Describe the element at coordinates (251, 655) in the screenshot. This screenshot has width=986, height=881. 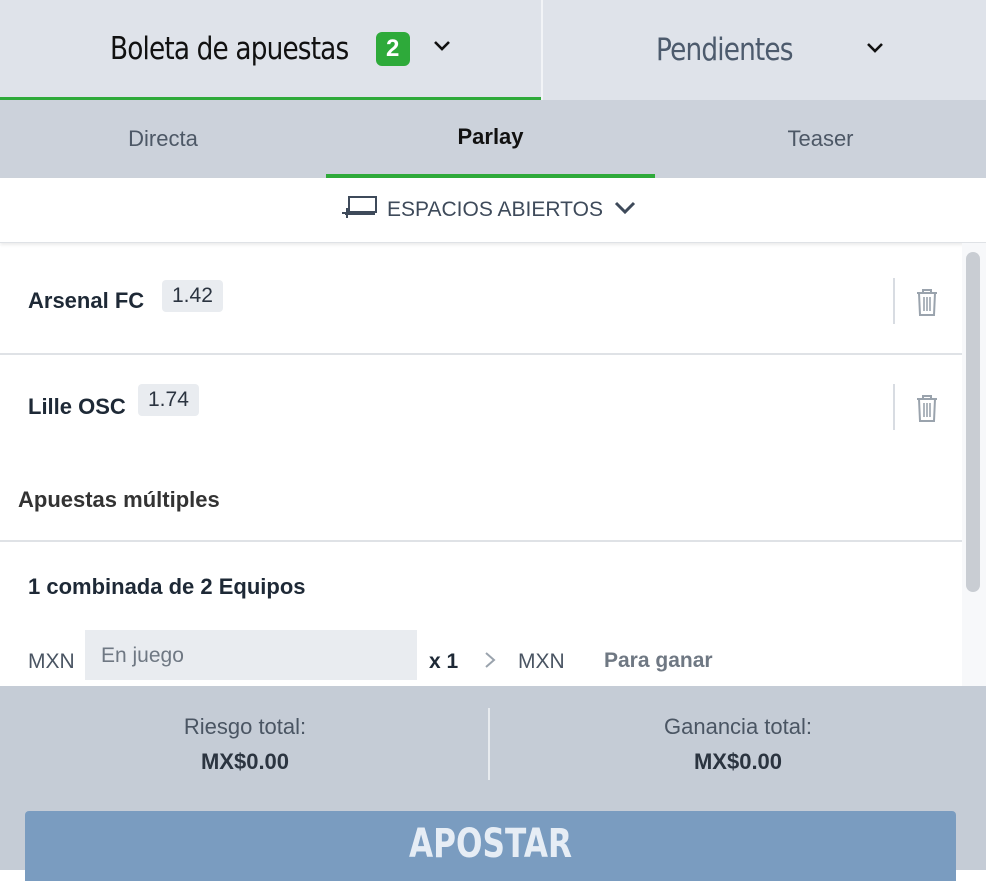
I see `stake-input` at that location.